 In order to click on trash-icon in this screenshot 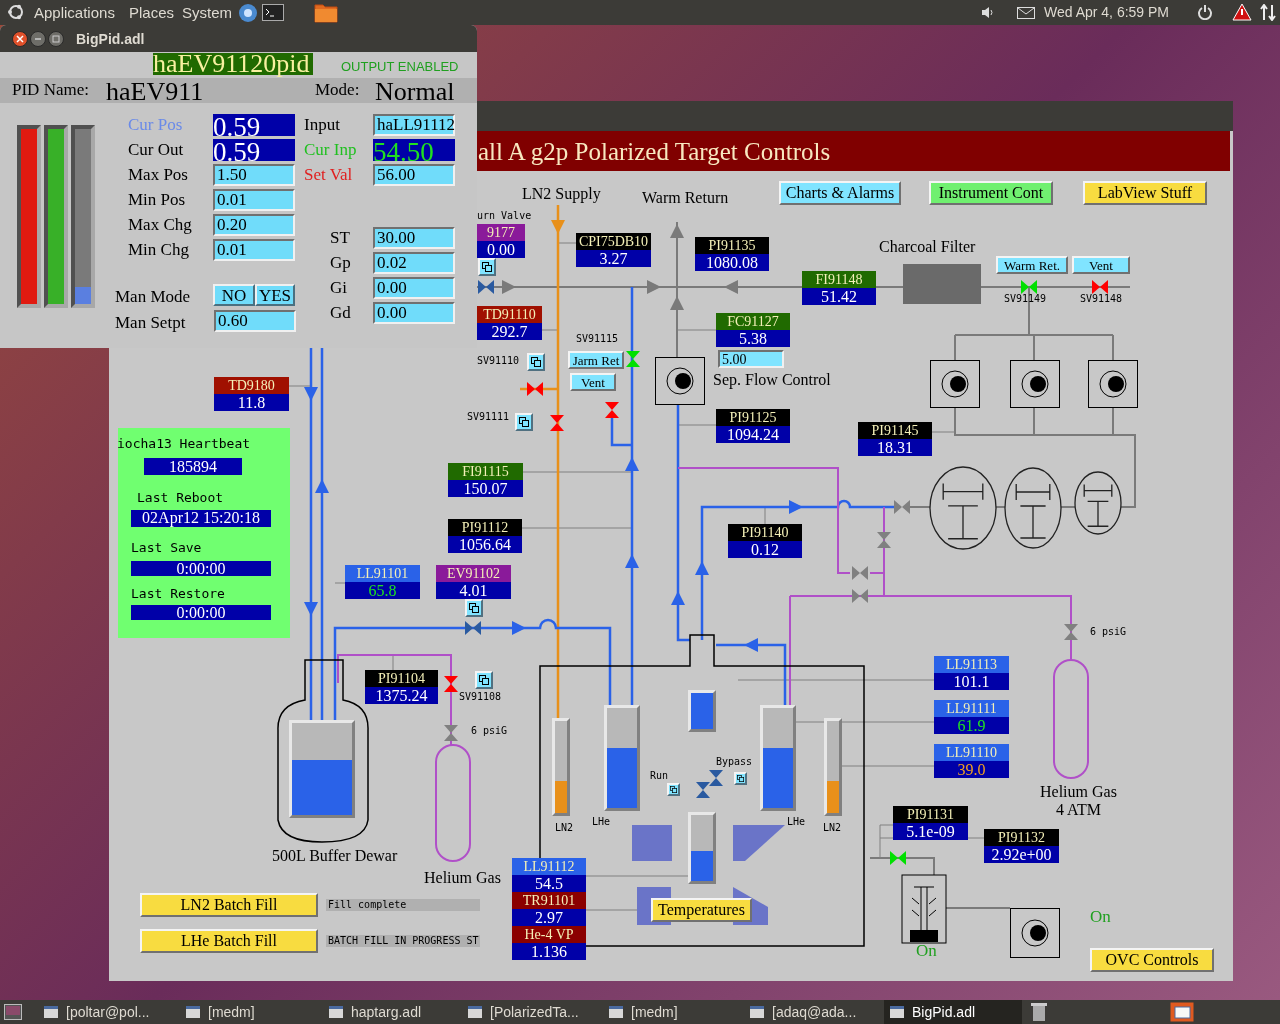, I will do `click(1039, 1012)`.